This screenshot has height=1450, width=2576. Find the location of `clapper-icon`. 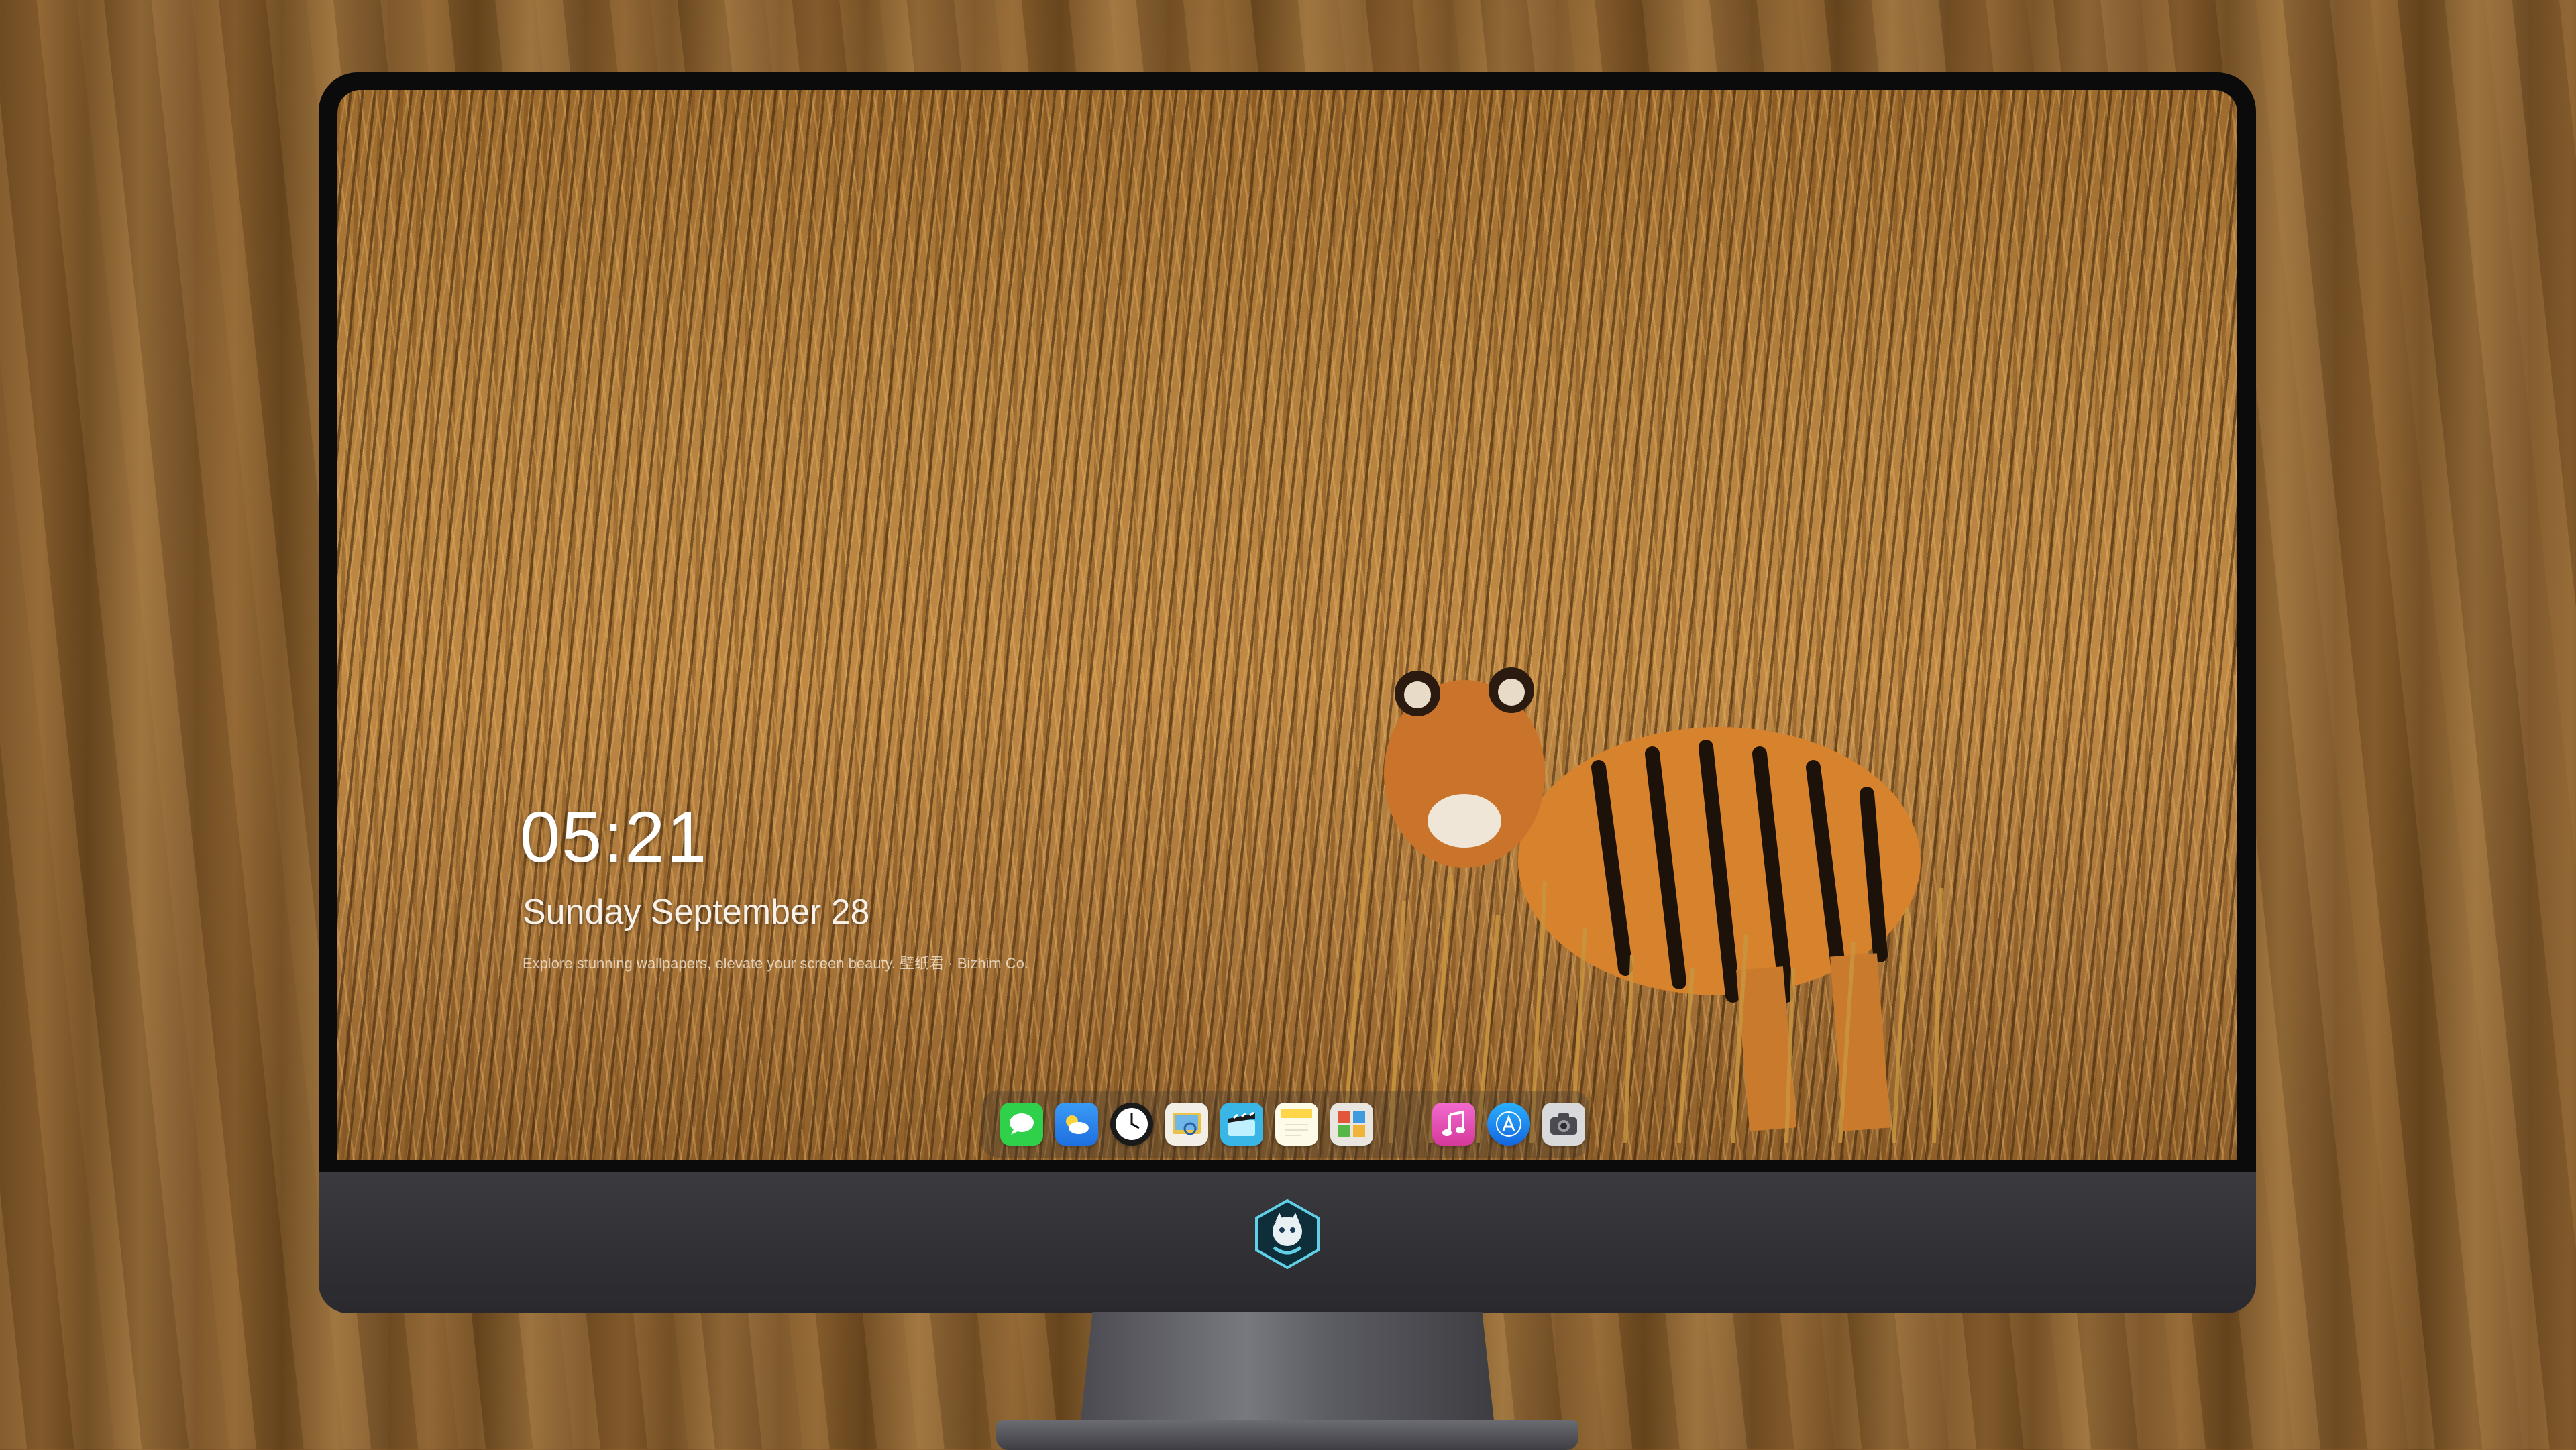

clapper-icon is located at coordinates (1241, 1124).